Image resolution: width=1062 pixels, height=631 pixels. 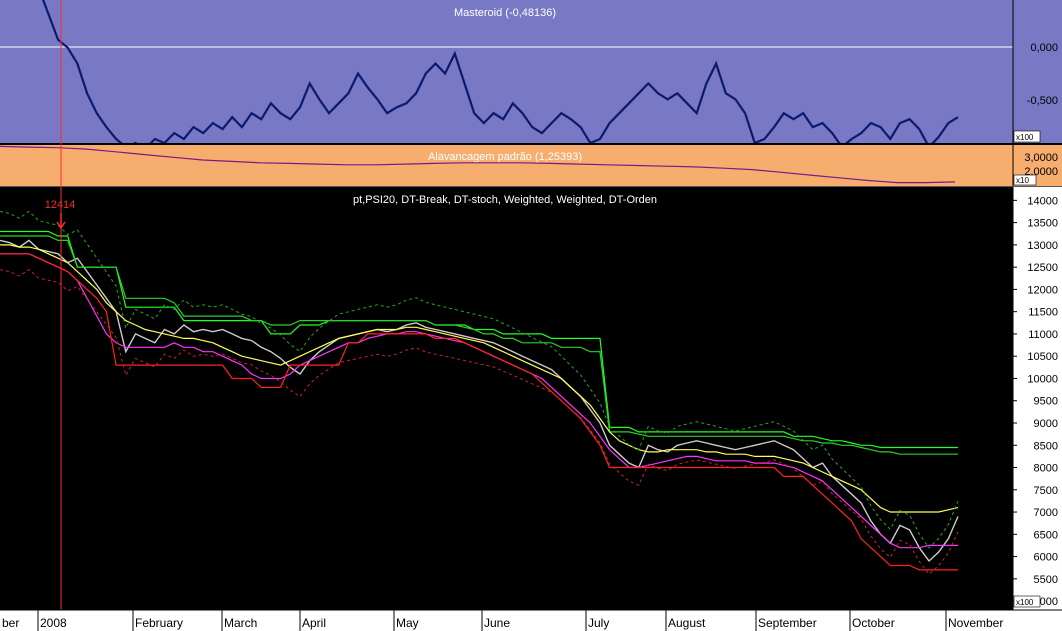 What do you see at coordinates (1042, 290) in the screenshot?
I see `price-tick-label: 12000` at bounding box center [1042, 290].